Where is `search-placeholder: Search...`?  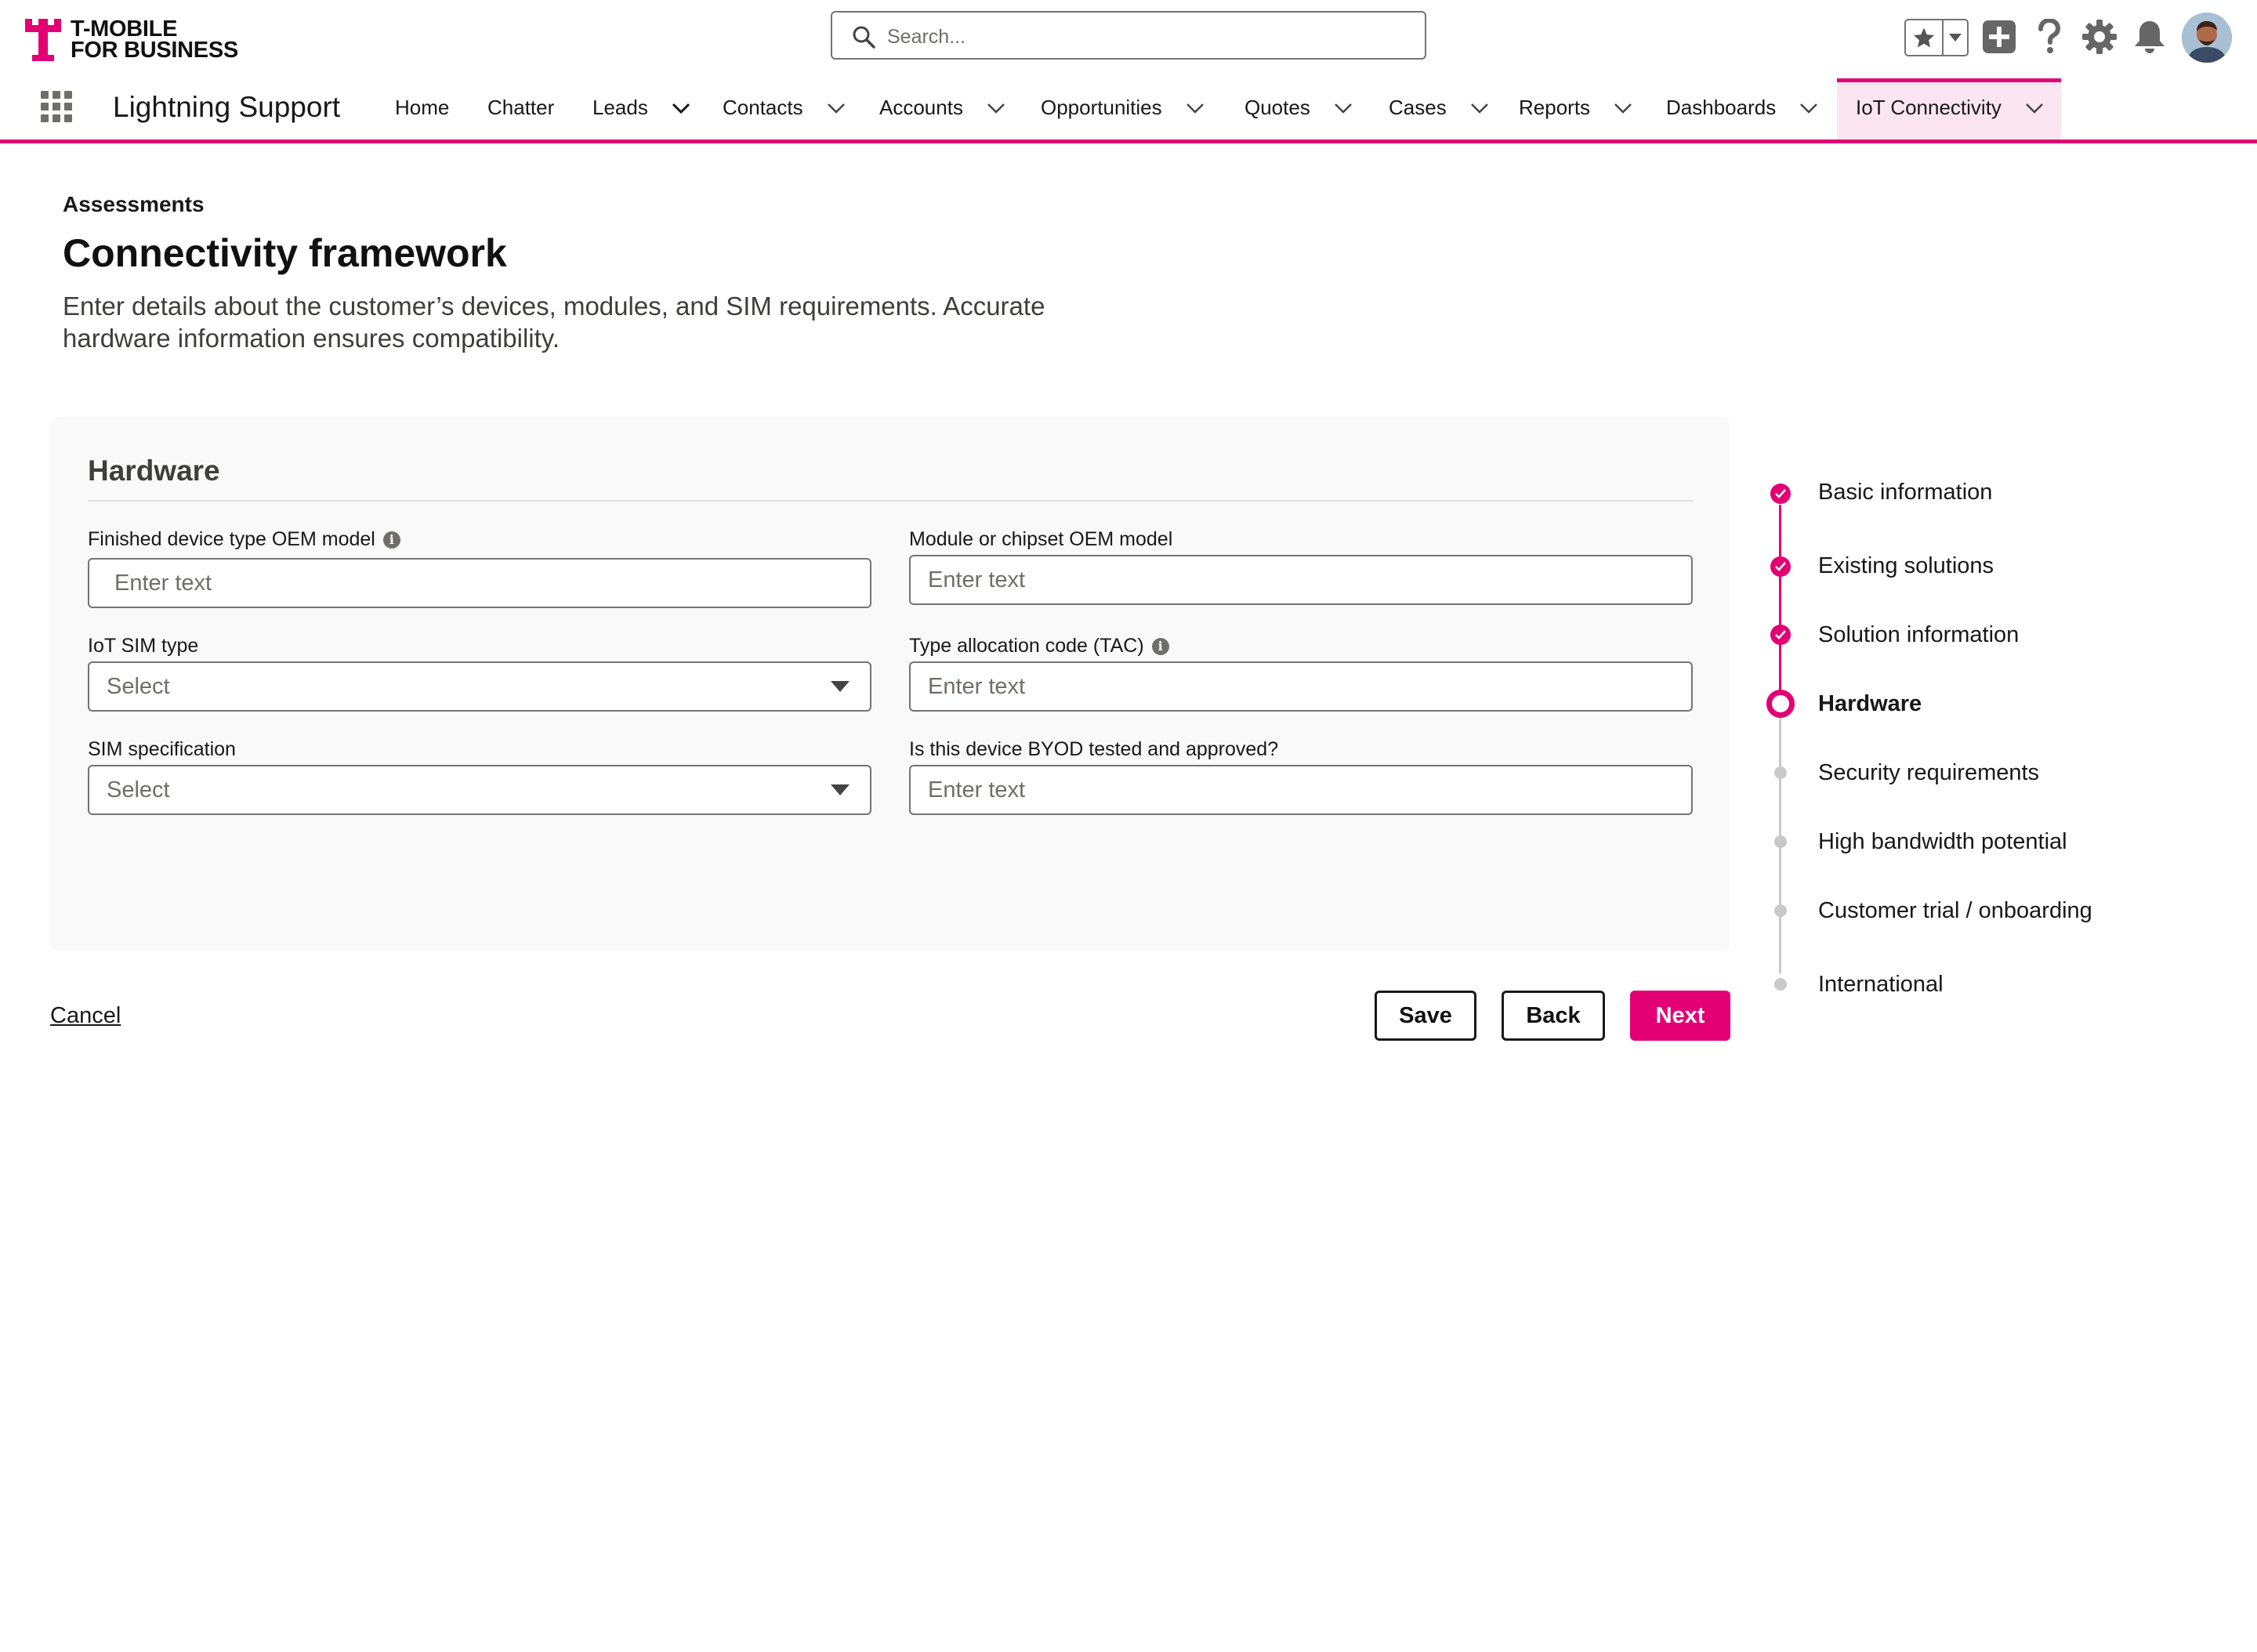
search-placeholder: Search... is located at coordinates (927, 37).